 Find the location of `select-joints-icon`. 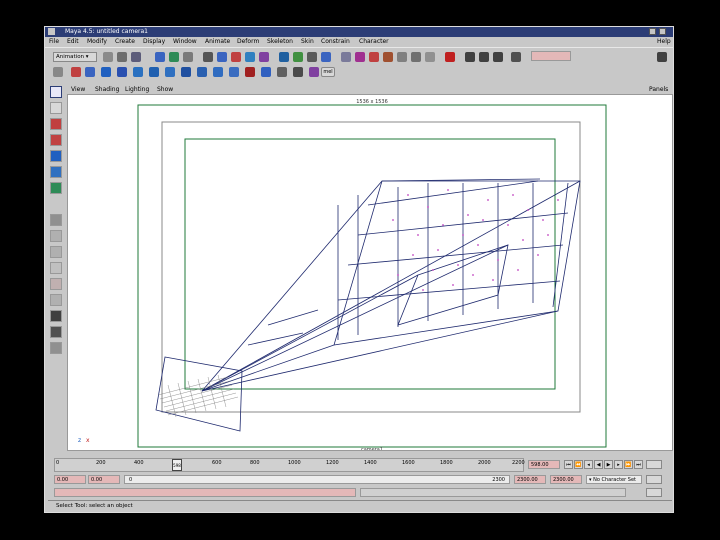

select-joints-icon is located at coordinates (360, 57).